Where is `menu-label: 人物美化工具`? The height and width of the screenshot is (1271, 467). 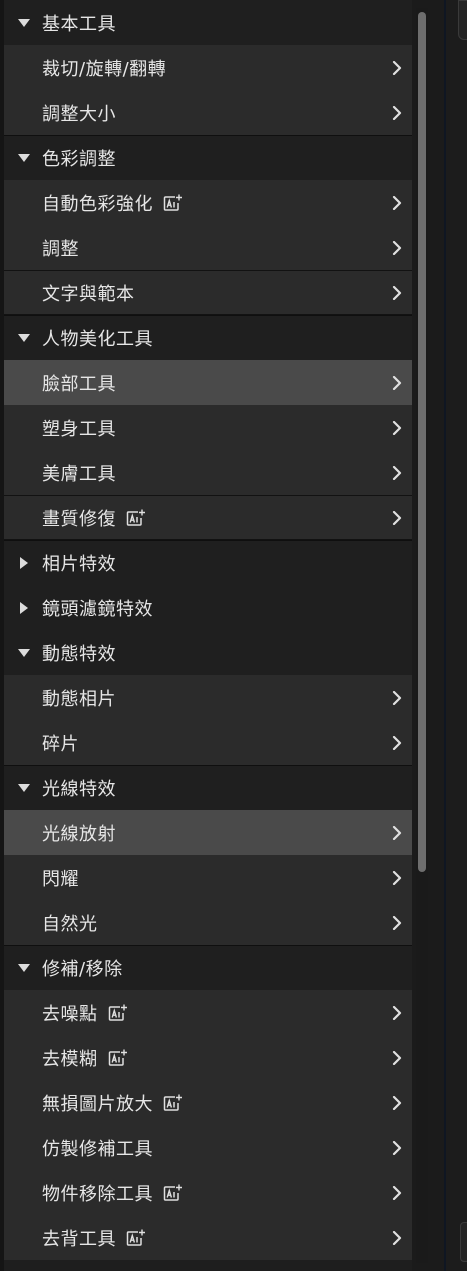
menu-label: 人物美化工具 is located at coordinates (97, 339).